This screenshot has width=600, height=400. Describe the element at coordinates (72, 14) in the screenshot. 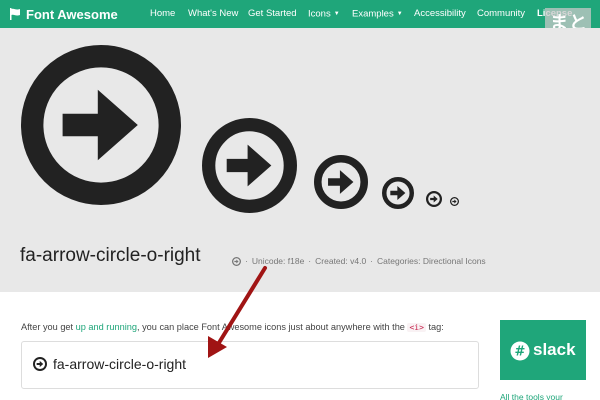

I see `brand-name: Font Awesome` at that location.